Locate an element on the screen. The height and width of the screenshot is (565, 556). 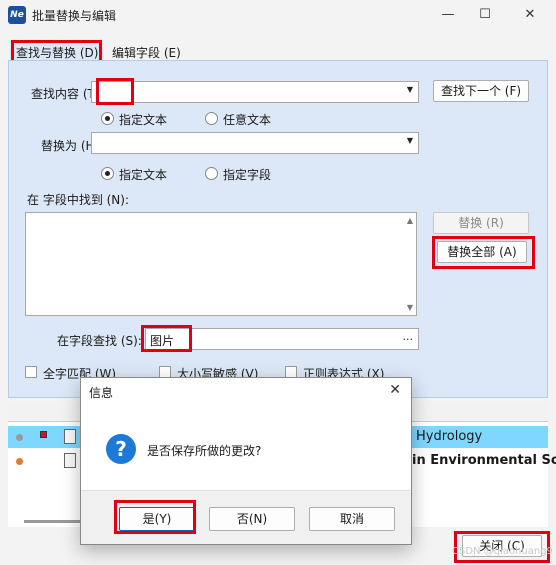
row-text: Hydrology is located at coordinates (449, 436).